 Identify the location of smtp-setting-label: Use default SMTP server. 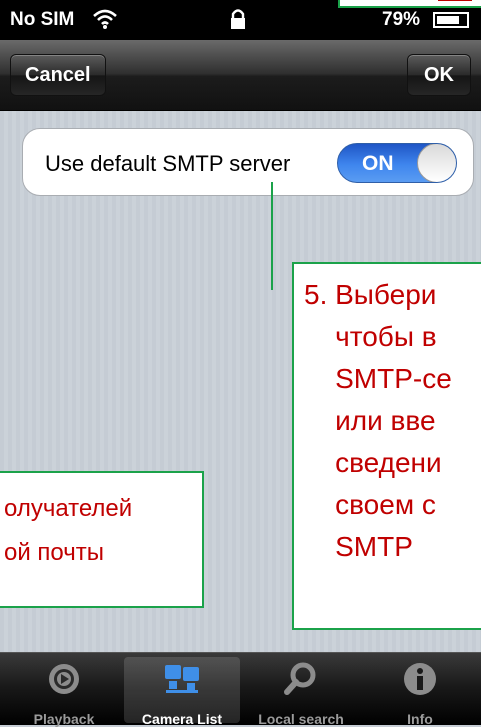
(168, 163).